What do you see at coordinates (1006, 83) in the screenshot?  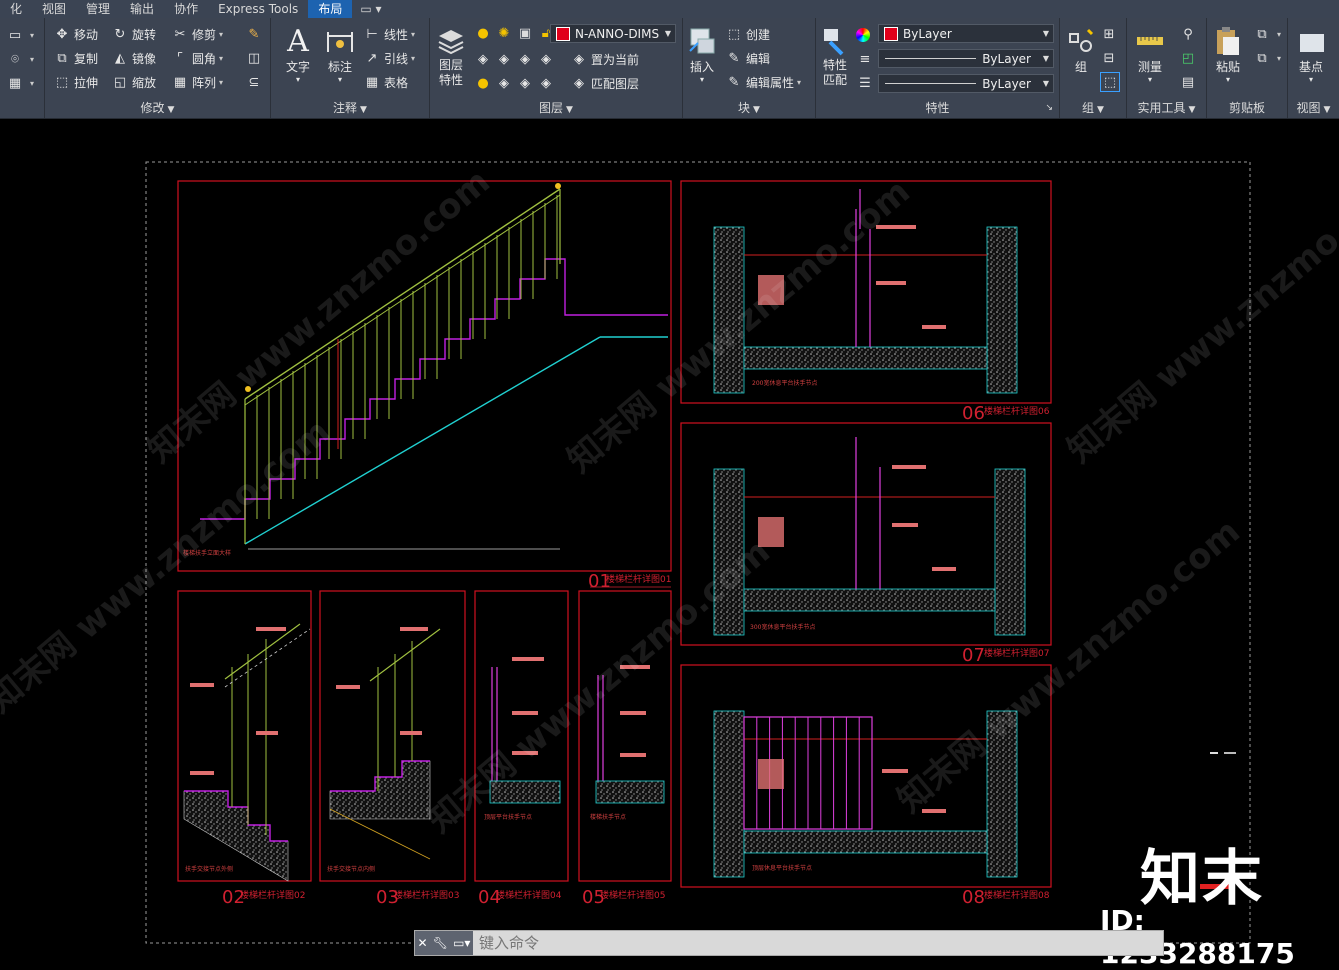 I see `lineweight-value: ByLayer` at bounding box center [1006, 83].